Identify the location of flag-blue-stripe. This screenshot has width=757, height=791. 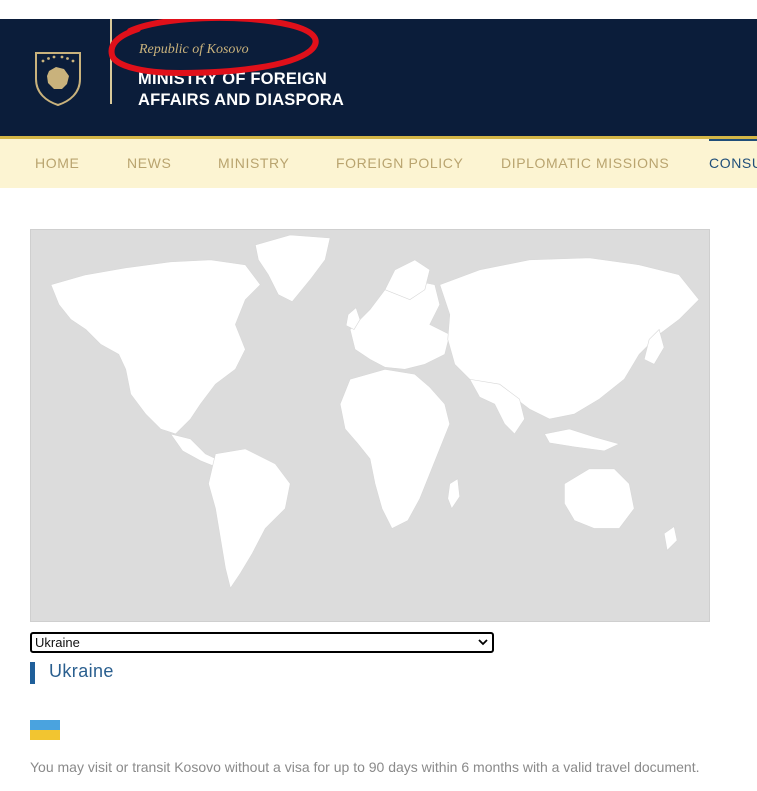
(45, 725).